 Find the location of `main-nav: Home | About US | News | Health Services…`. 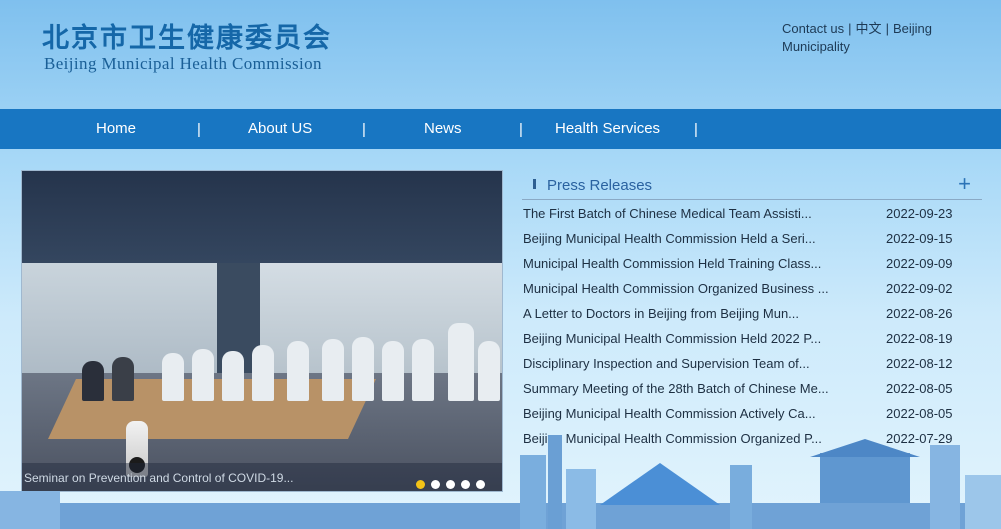

main-nav: Home | About US | News | Health Services… is located at coordinates (500, 129).